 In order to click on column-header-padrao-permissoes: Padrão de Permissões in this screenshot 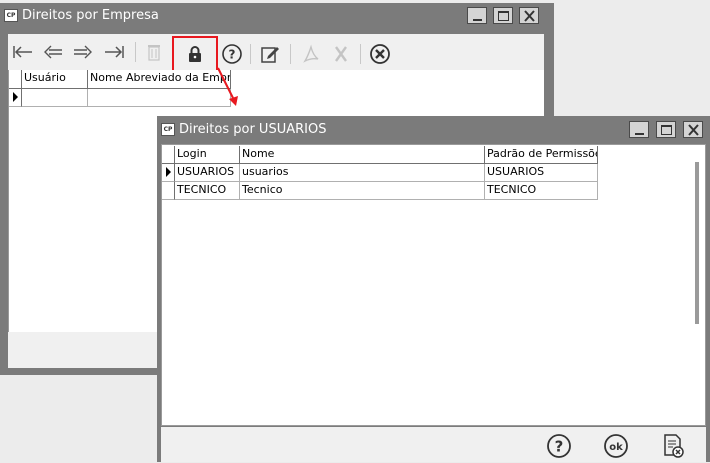, I will do `click(541, 155)`.